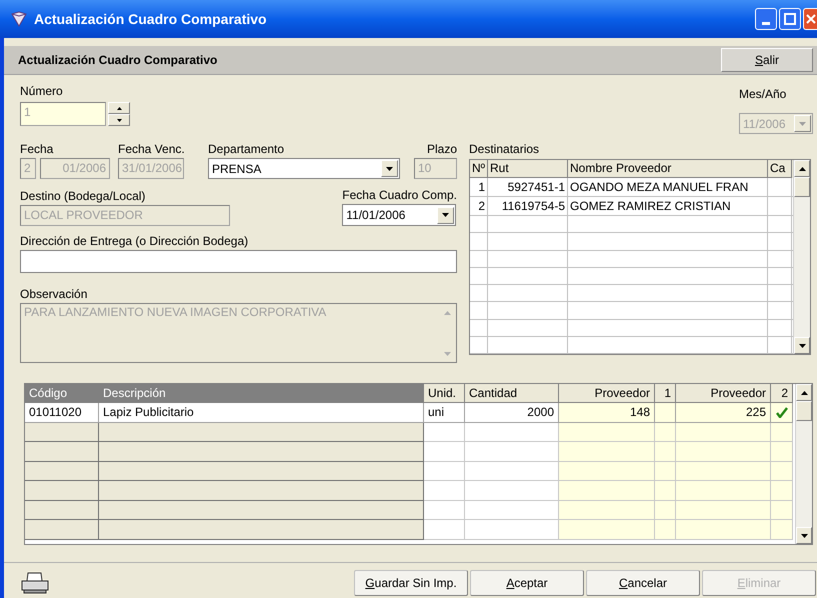  I want to click on table-cell: 148, so click(607, 412).